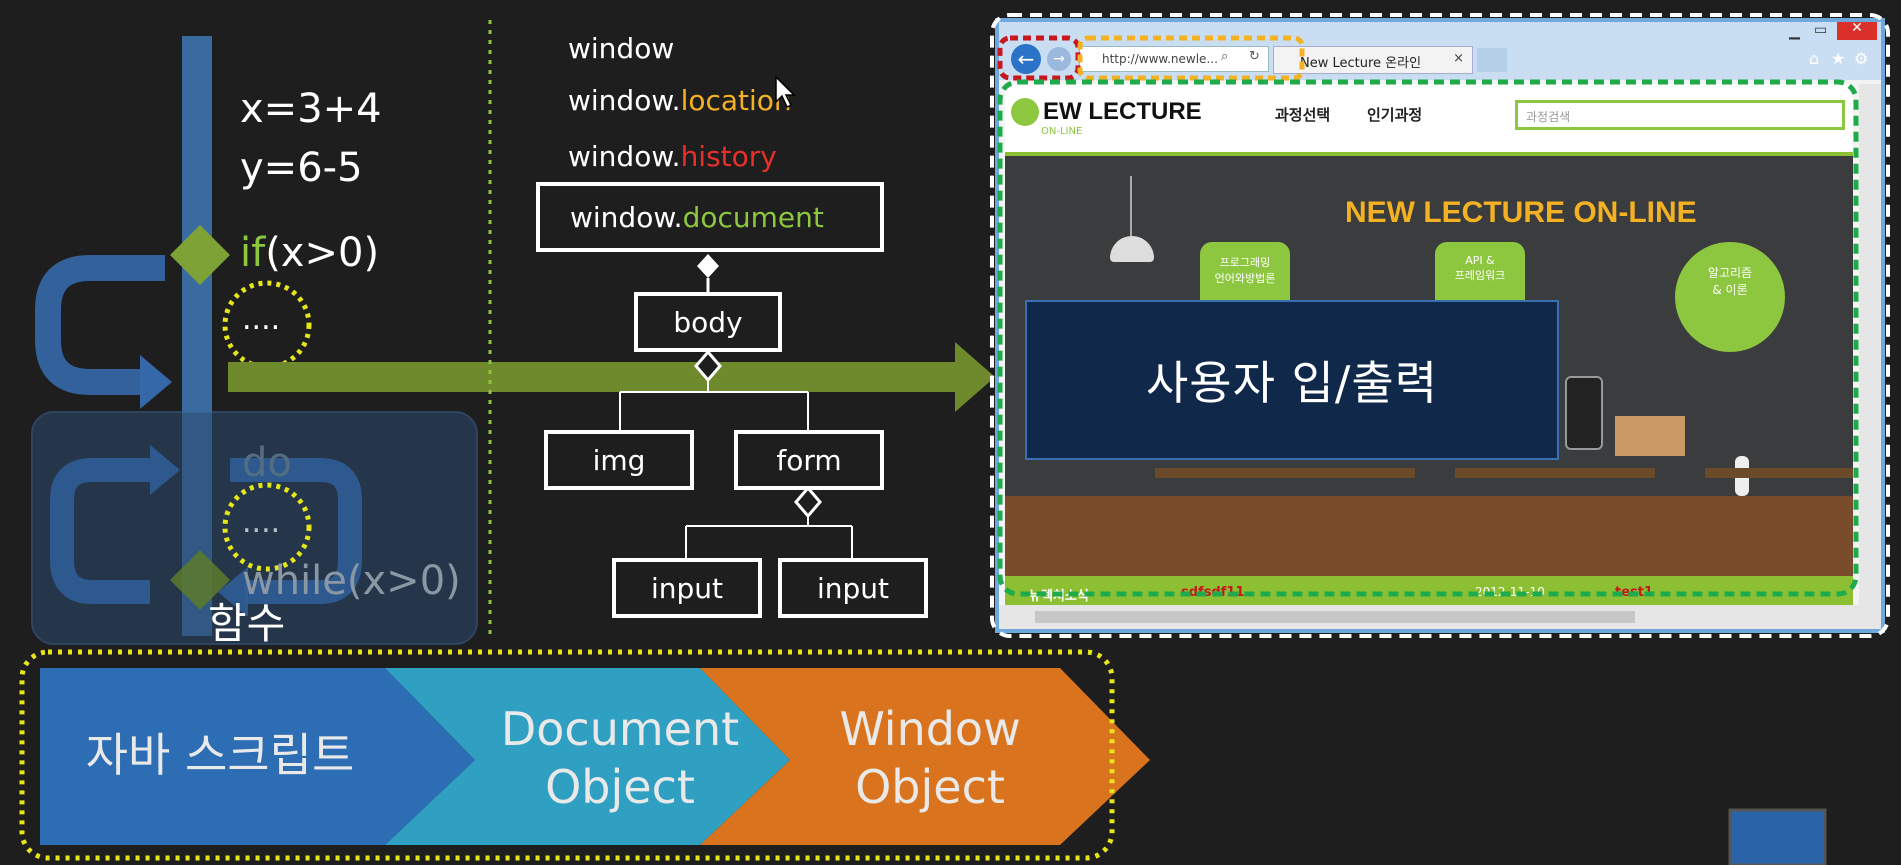 This screenshot has width=1901, height=865. Describe the element at coordinates (220, 755) in the screenshot. I see `flow-step-javascript: 자바 스크립트` at that location.